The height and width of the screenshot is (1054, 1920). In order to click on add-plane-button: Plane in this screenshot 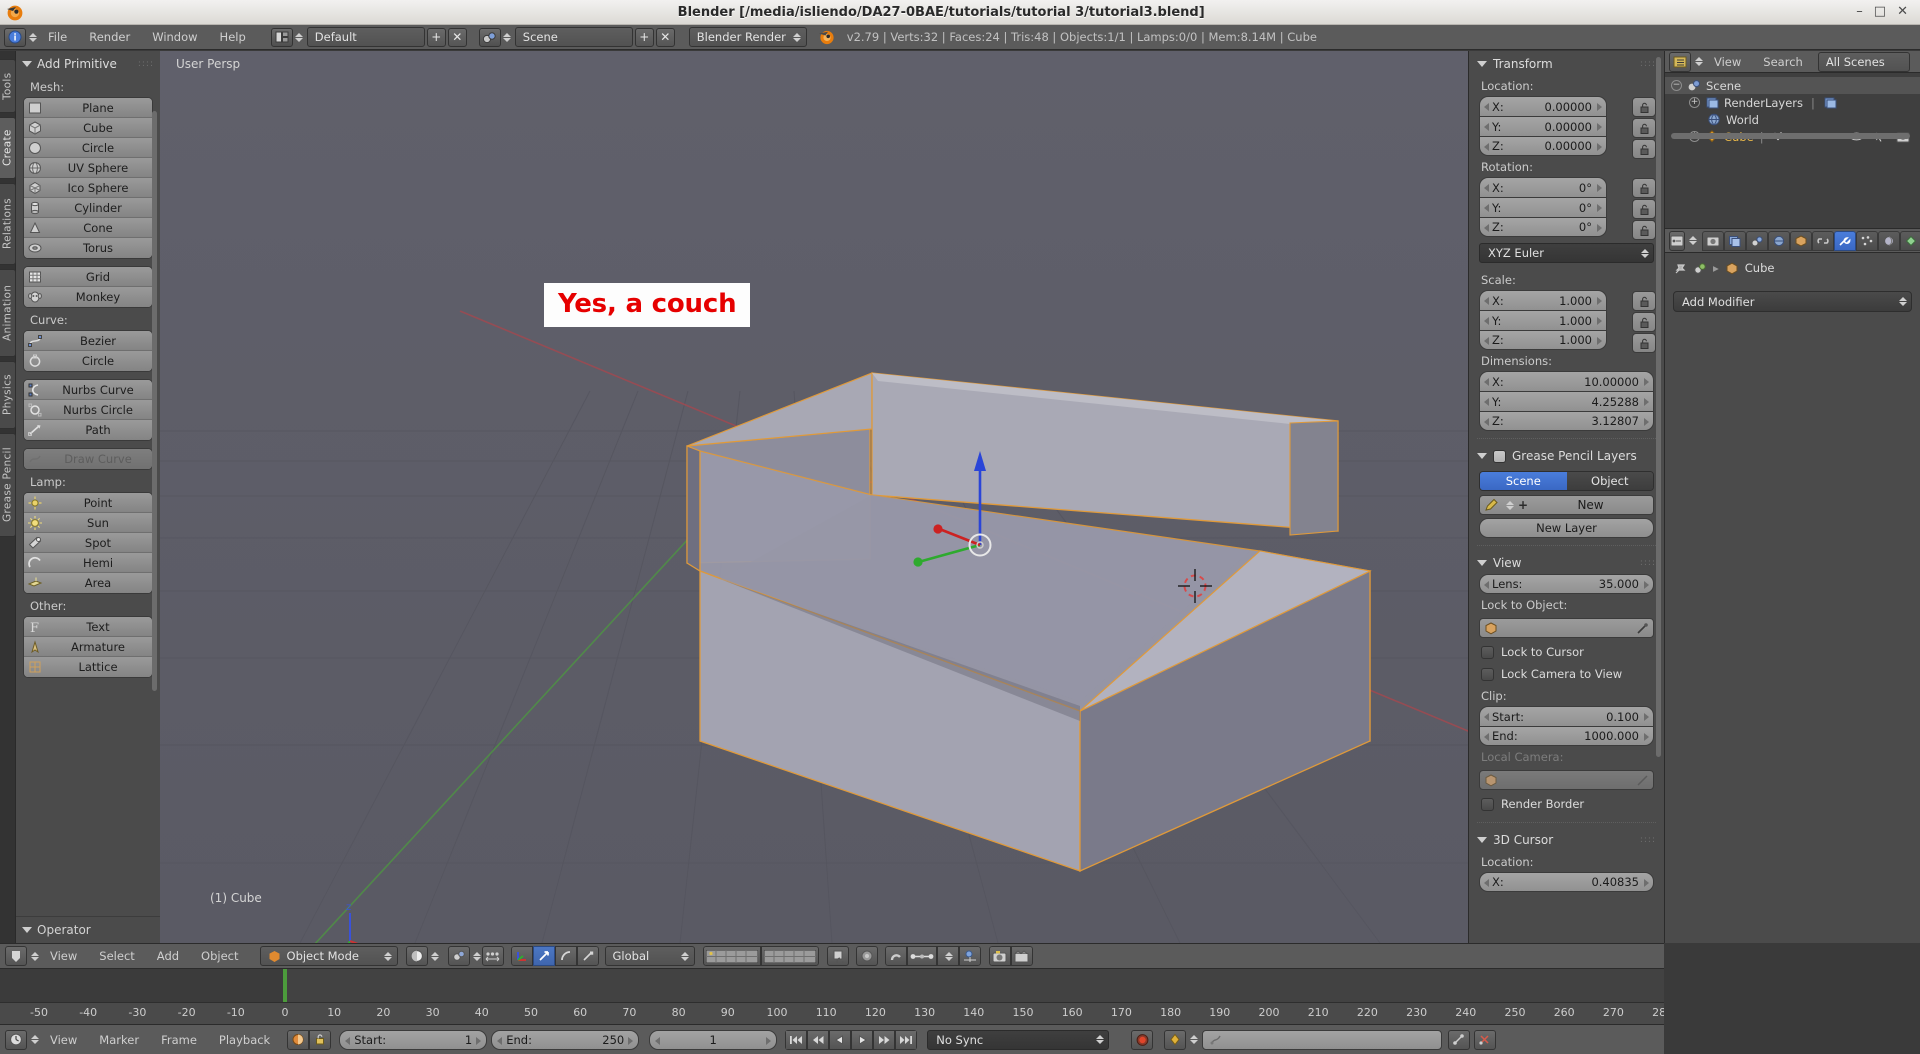, I will do `click(88, 108)`.